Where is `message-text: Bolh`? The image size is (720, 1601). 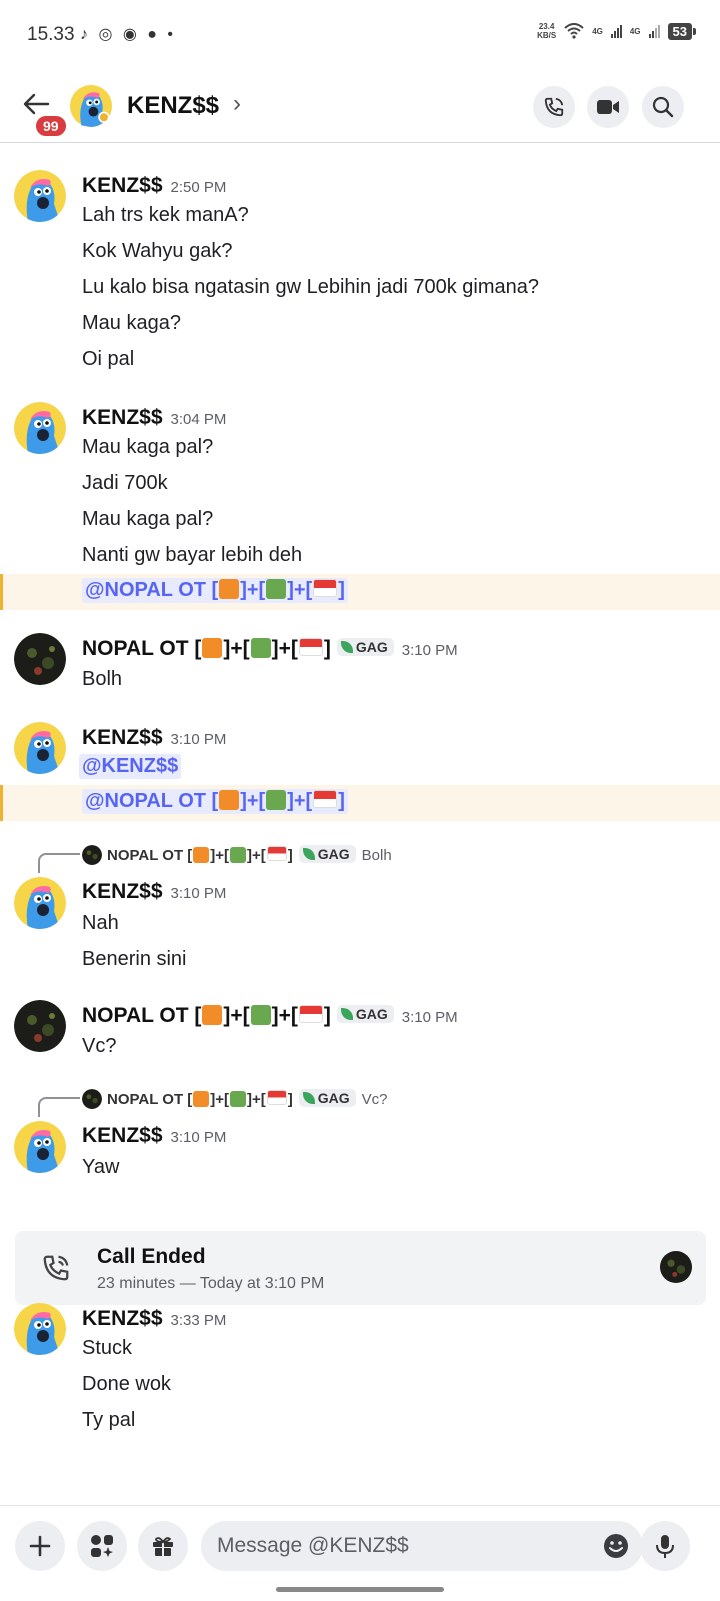
message-text: Bolh is located at coordinates (102, 679).